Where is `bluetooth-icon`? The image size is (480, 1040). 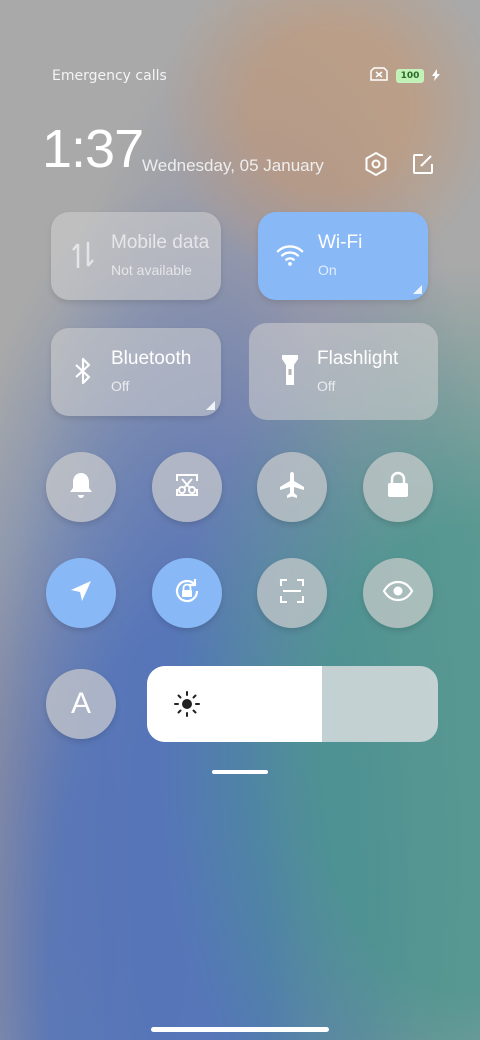
bluetooth-icon is located at coordinates (83, 371).